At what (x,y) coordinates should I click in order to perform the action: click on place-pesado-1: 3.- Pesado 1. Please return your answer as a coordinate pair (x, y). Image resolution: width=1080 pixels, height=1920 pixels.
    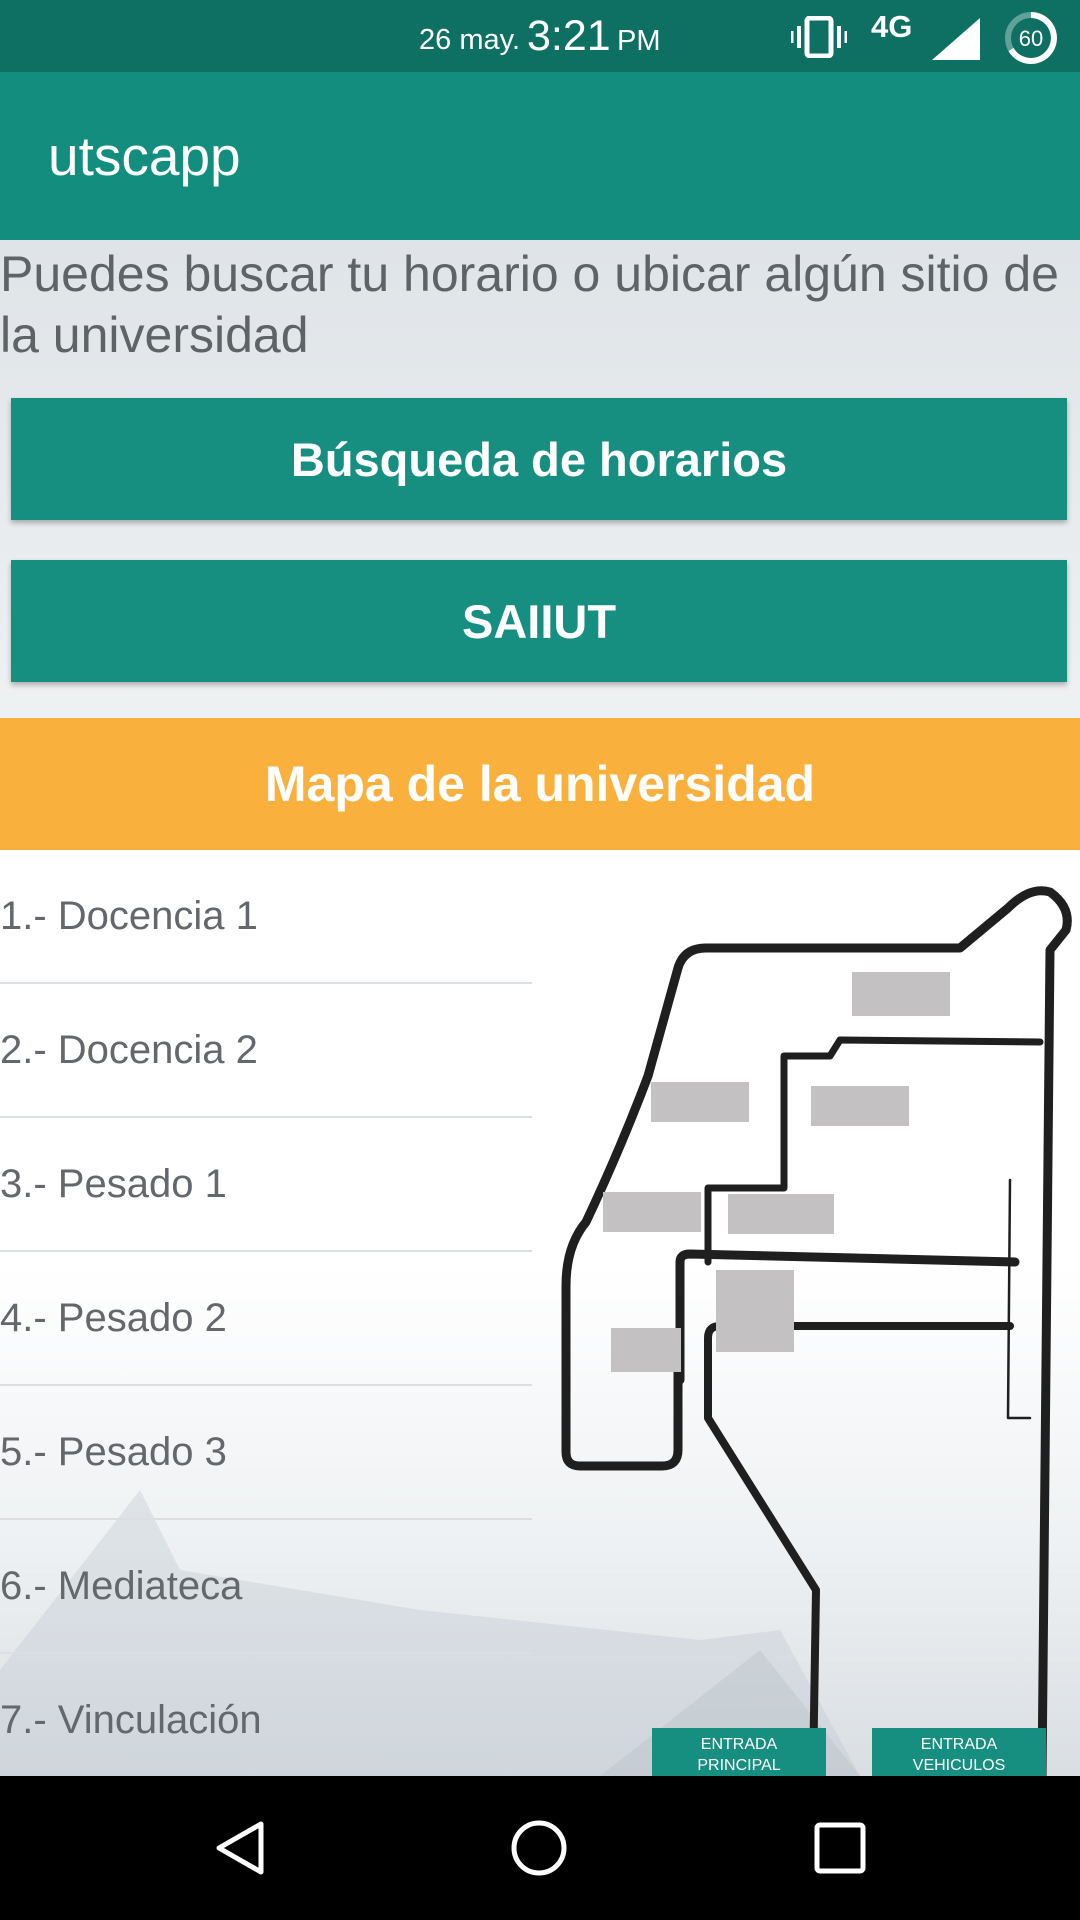
    Looking at the image, I should click on (266, 1185).